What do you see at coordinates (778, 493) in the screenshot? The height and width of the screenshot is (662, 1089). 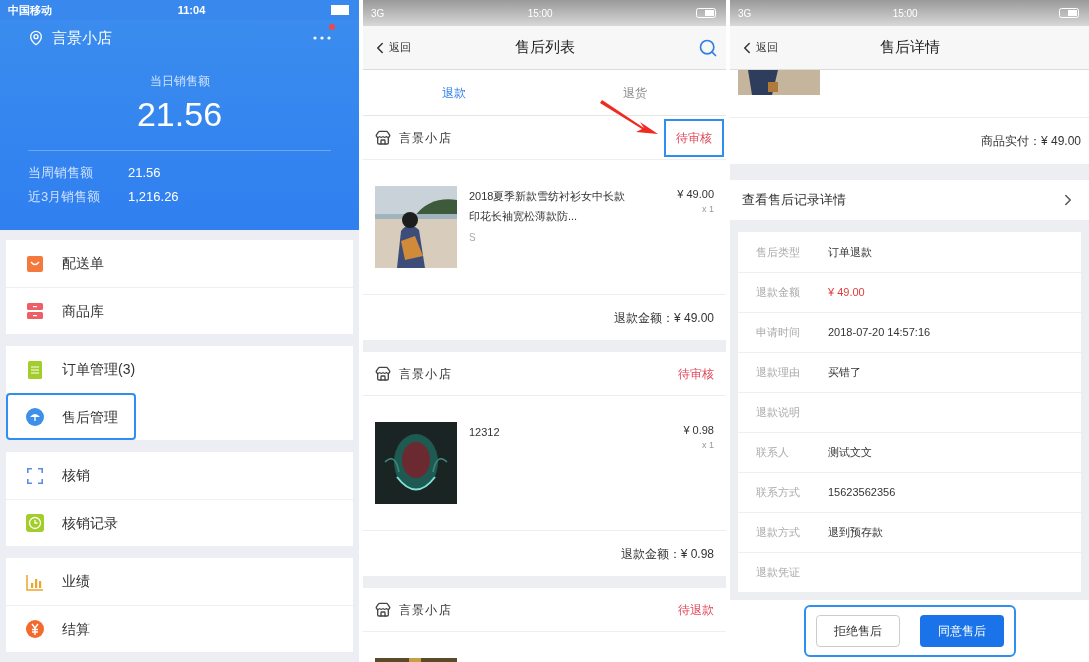 I see `field-label: 联系方式` at bounding box center [778, 493].